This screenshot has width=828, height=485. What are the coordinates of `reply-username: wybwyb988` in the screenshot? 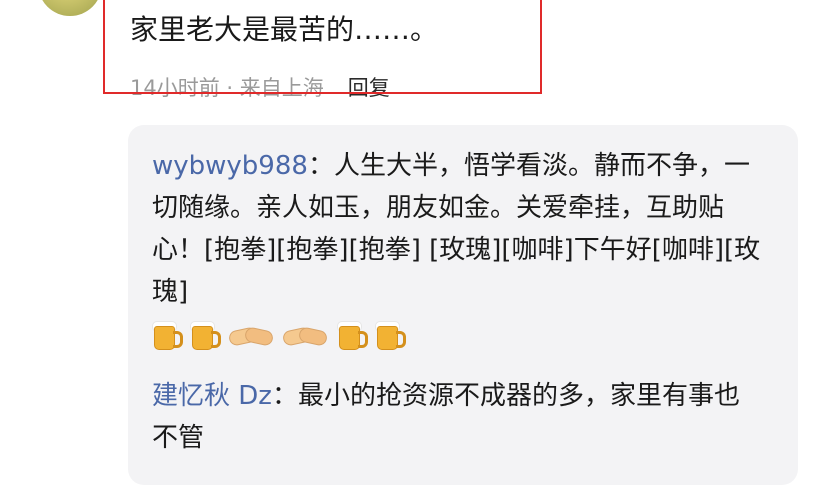 It's located at (230, 166).